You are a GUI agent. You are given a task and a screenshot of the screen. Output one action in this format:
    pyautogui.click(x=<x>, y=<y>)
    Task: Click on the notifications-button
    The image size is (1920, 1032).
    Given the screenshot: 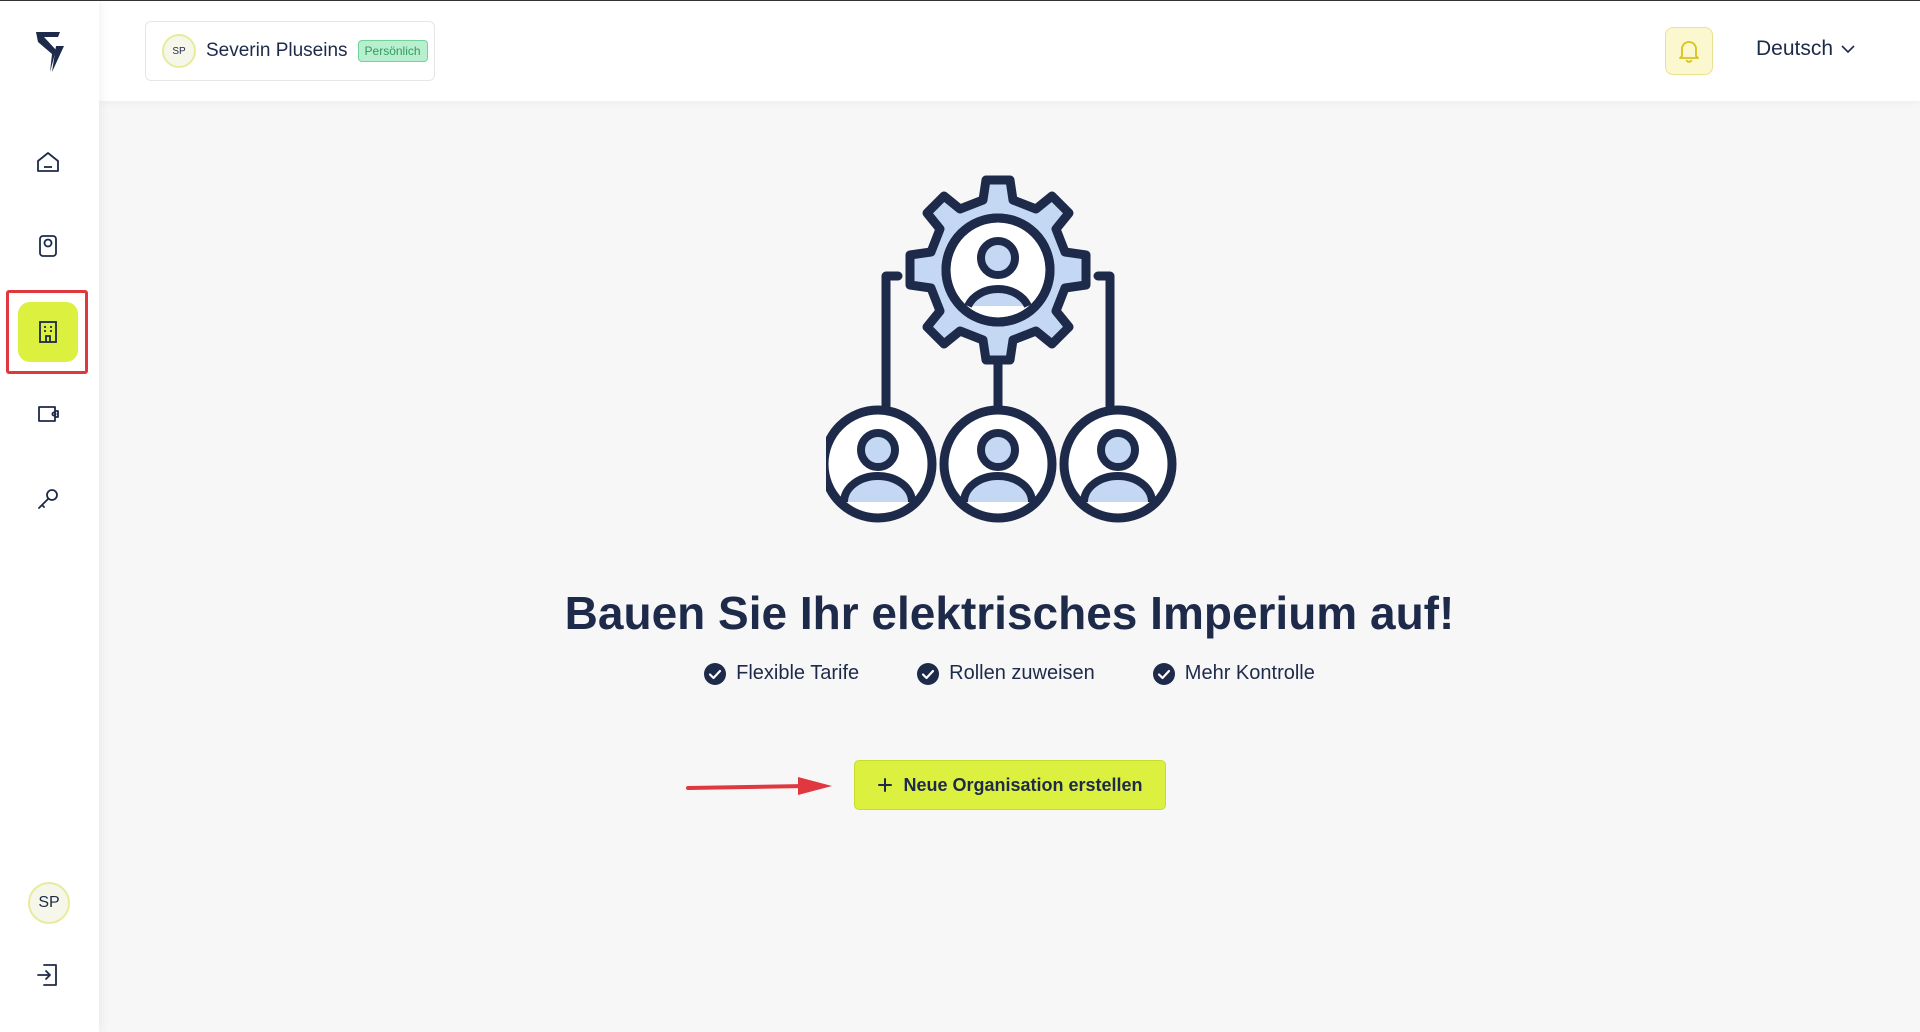 What is the action you would take?
    pyautogui.click(x=1689, y=51)
    